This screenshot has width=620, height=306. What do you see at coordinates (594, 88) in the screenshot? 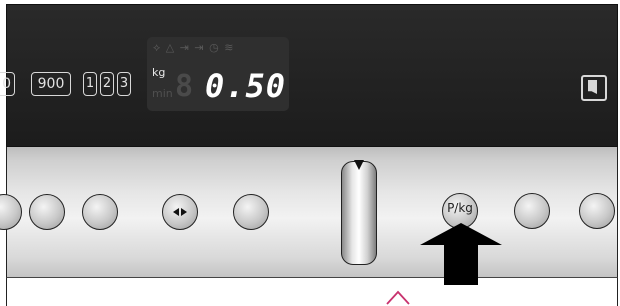
I see `door-icon` at bounding box center [594, 88].